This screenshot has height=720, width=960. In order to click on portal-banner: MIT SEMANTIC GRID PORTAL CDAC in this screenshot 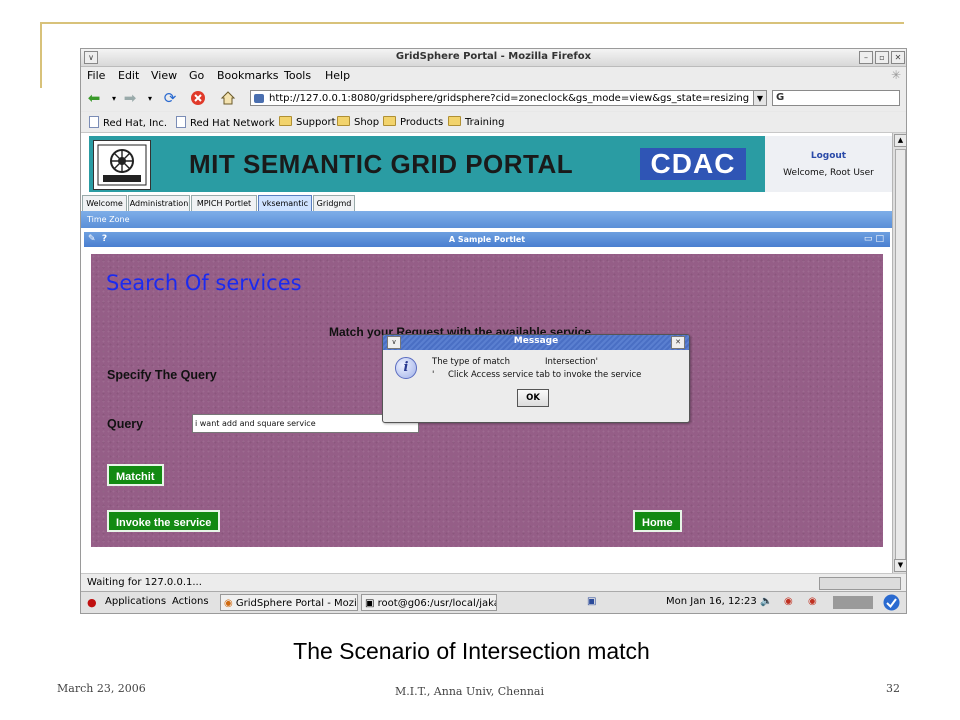, I will do `click(427, 164)`.